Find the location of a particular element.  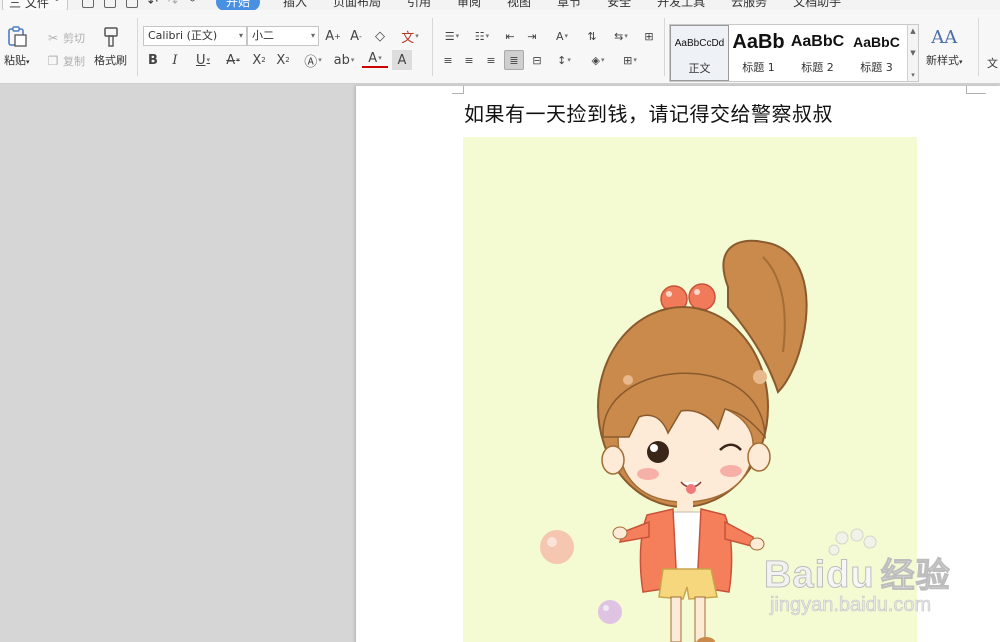

scissors-icon: ✂ is located at coordinates (53, 38).